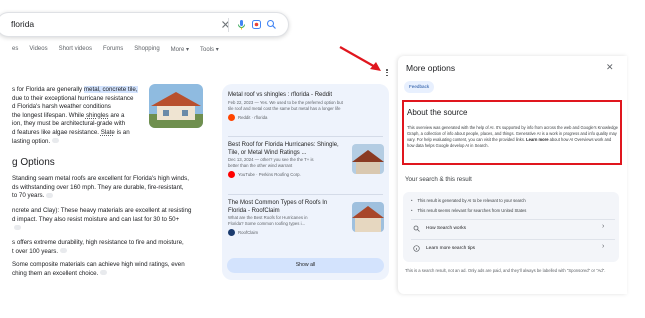 The image size is (645, 318). What do you see at coordinates (176, 106) in the screenshot?
I see `house-image` at bounding box center [176, 106].